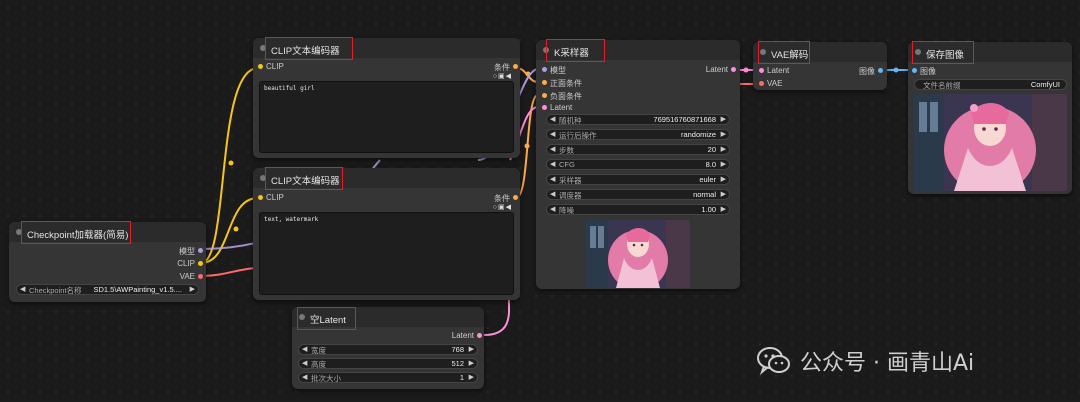 The height and width of the screenshot is (402, 1080). What do you see at coordinates (990, 118) in the screenshot?
I see `save-image-node: 保存图像 图像 文件名前缀 ComfyUI` at bounding box center [990, 118].